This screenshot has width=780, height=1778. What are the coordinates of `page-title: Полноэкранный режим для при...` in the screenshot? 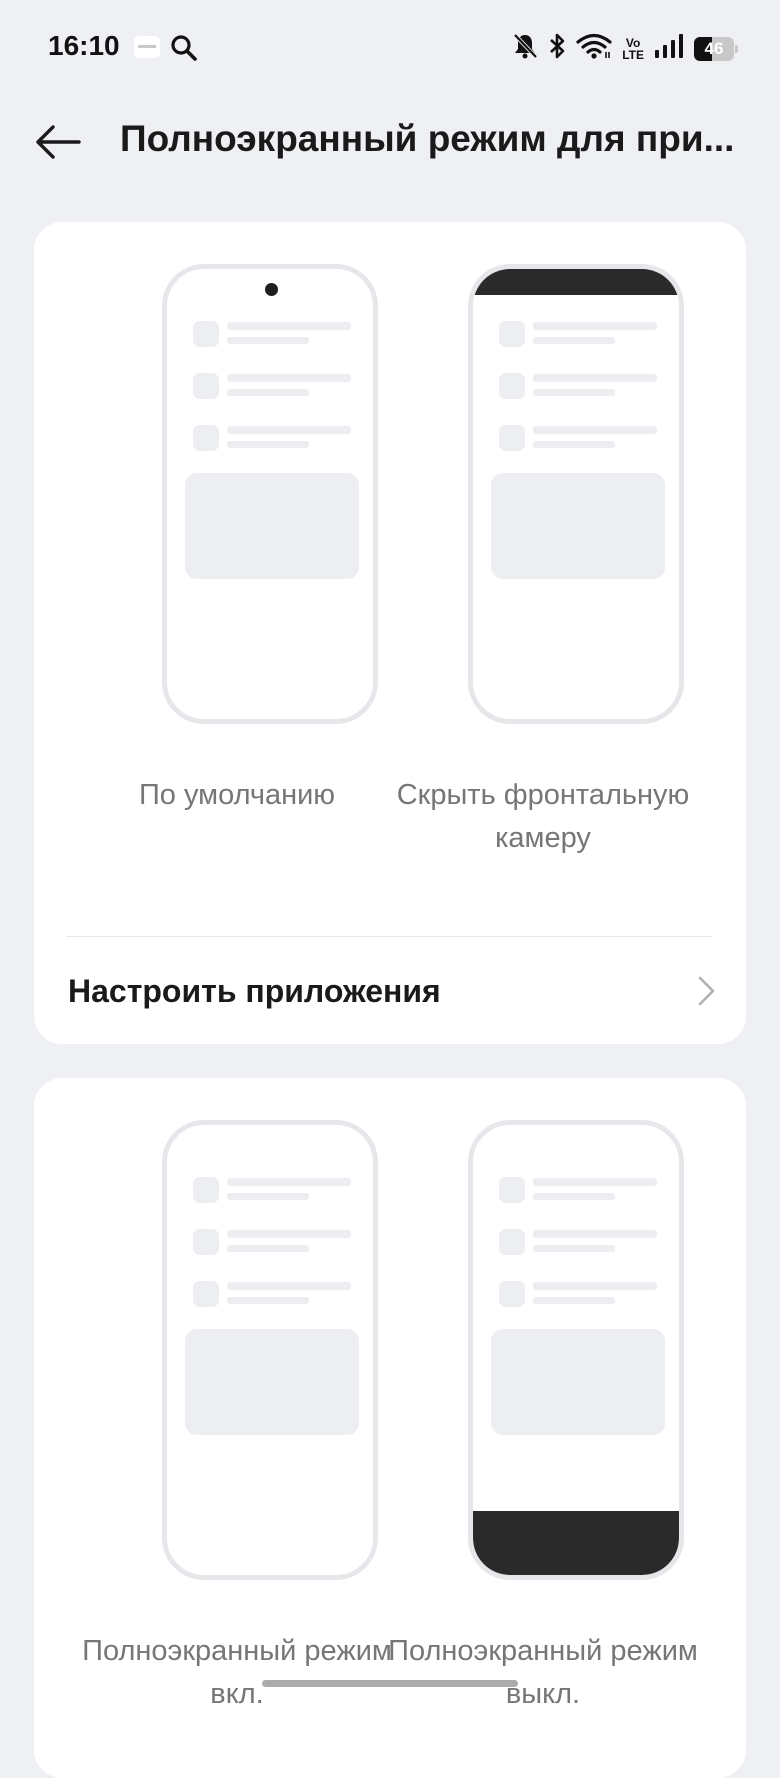 It's located at (427, 138).